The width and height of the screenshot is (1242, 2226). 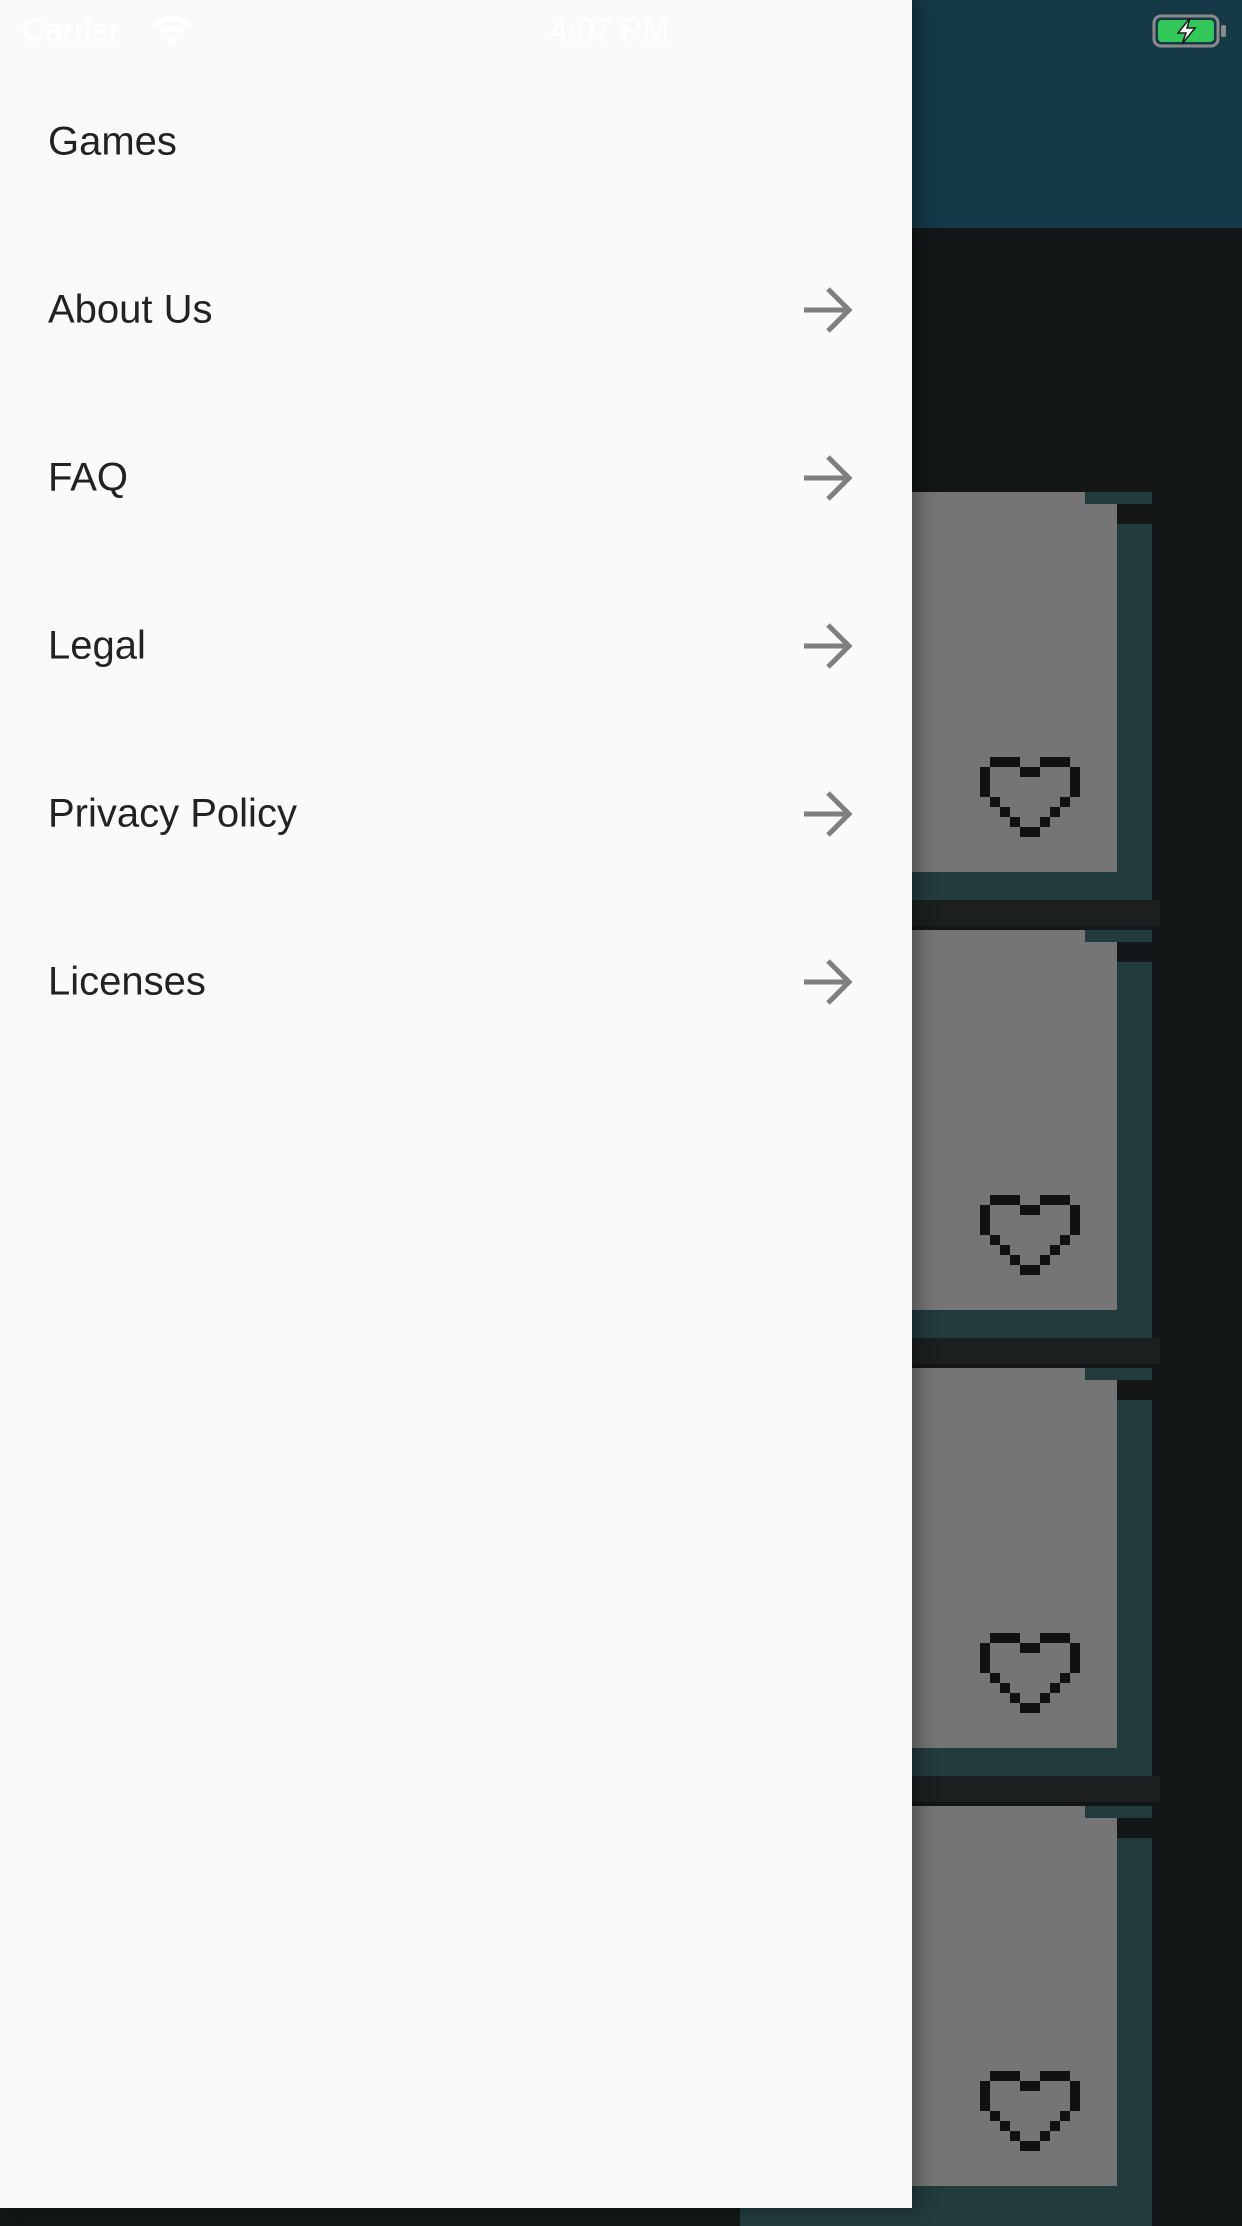 I want to click on carrier-label: Carrier, so click(x=71, y=30).